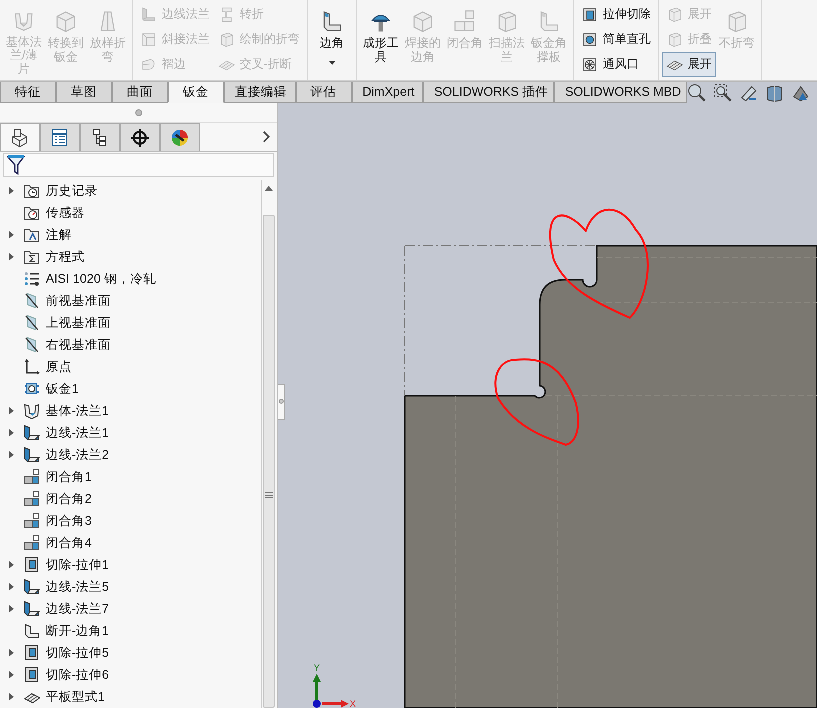 The height and width of the screenshot is (708, 817). Describe the element at coordinates (32, 213) in the screenshot. I see `folder-gauge-icon` at that location.